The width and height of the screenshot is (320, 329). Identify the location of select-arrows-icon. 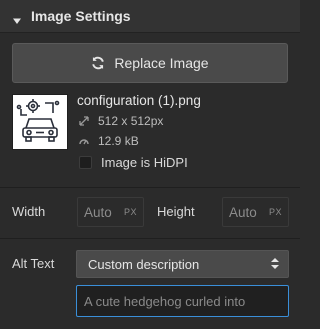
(275, 264).